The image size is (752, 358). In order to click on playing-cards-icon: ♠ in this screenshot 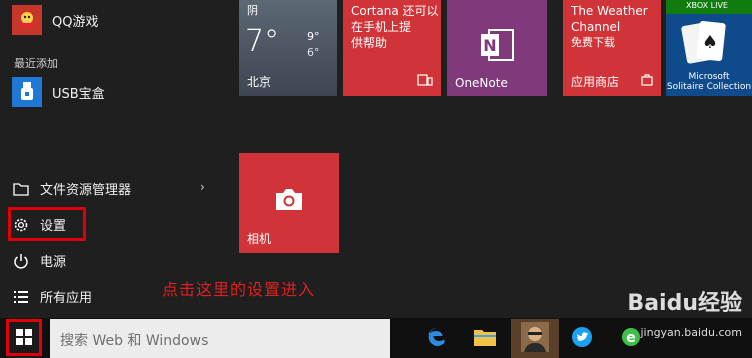, I will do `click(710, 45)`.